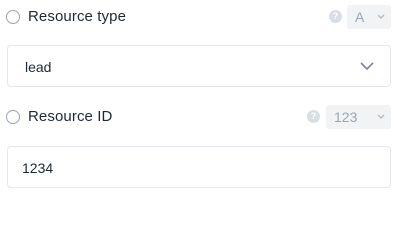 The image size is (400, 240). I want to click on resource-id-label: Resource ID, so click(70, 116).